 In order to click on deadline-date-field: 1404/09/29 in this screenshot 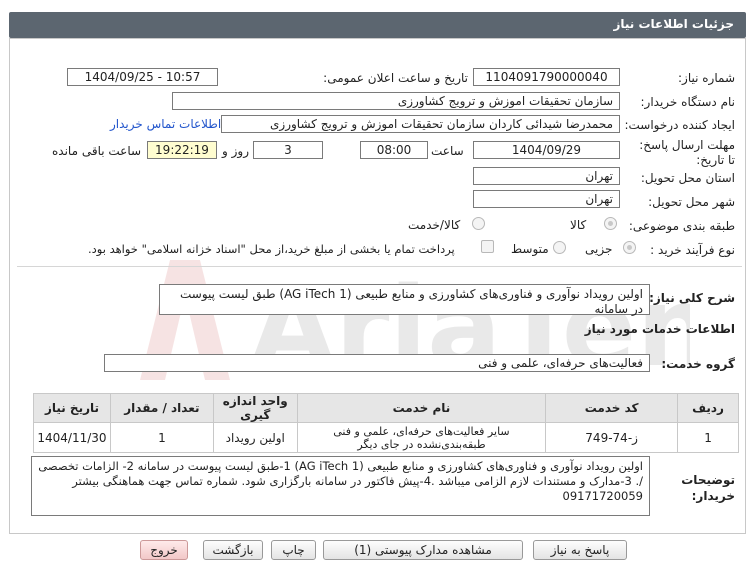, I will do `click(546, 150)`.